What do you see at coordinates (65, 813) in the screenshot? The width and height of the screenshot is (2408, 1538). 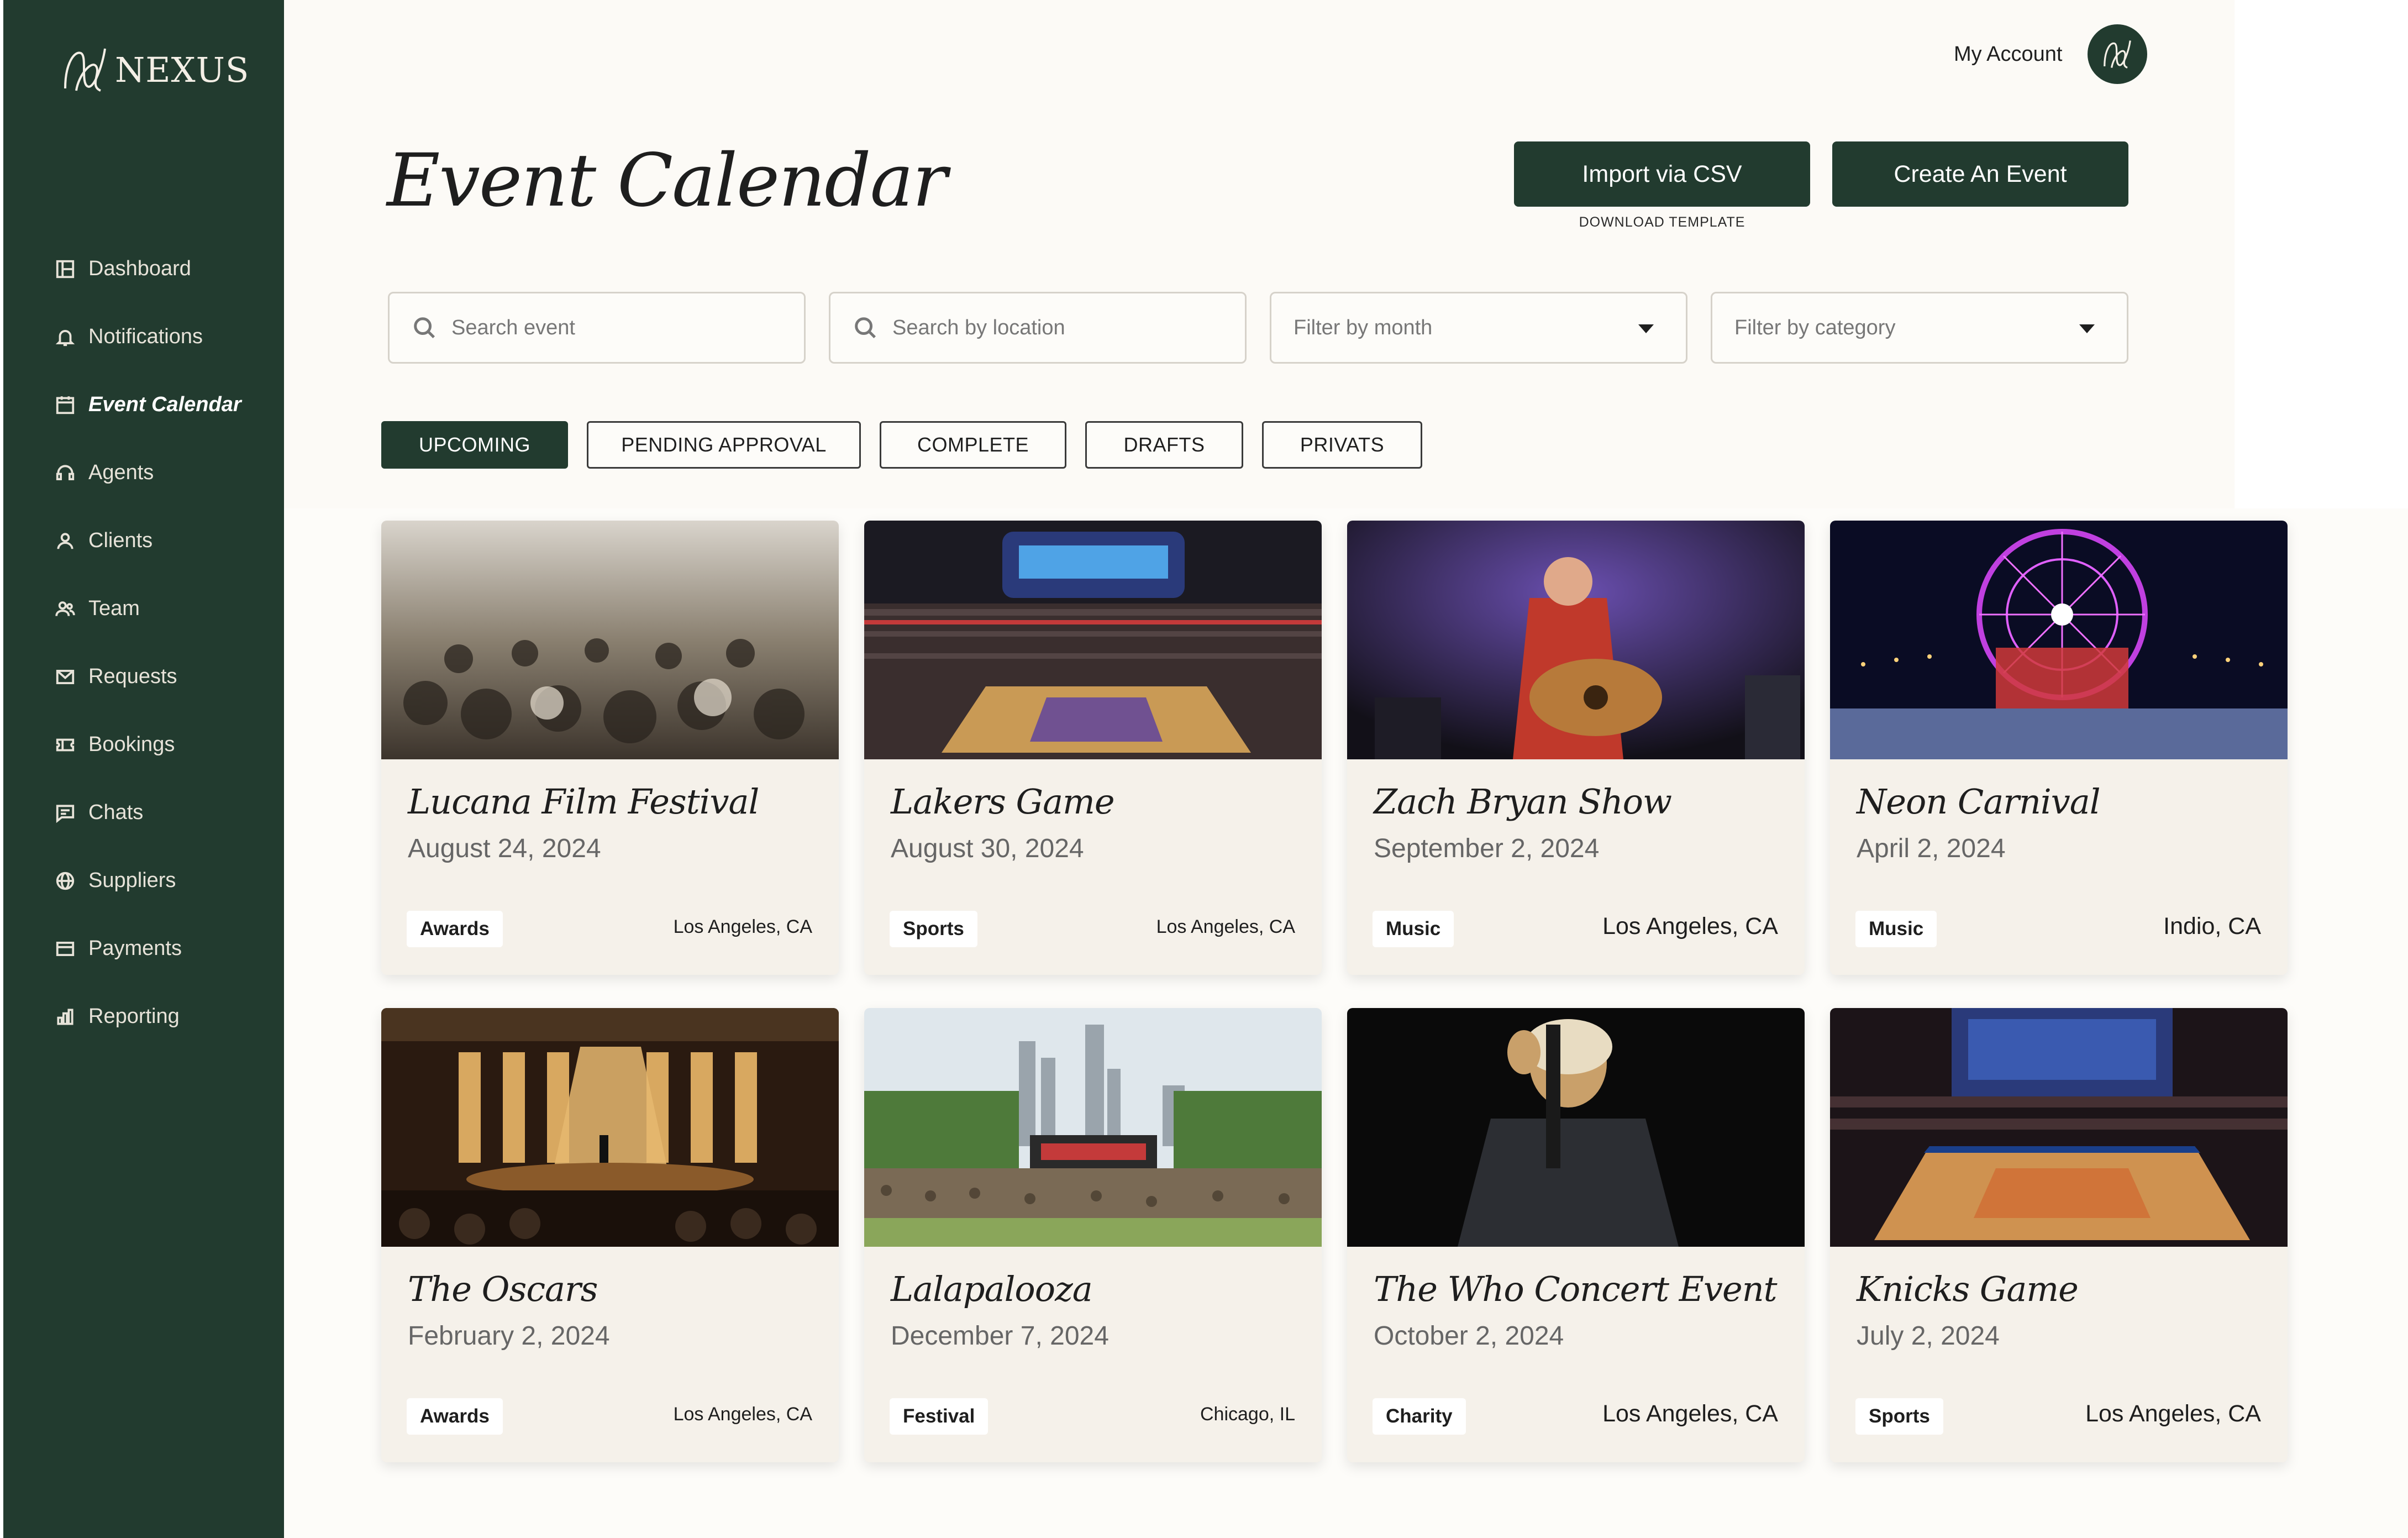 I see `chat-icon` at bounding box center [65, 813].